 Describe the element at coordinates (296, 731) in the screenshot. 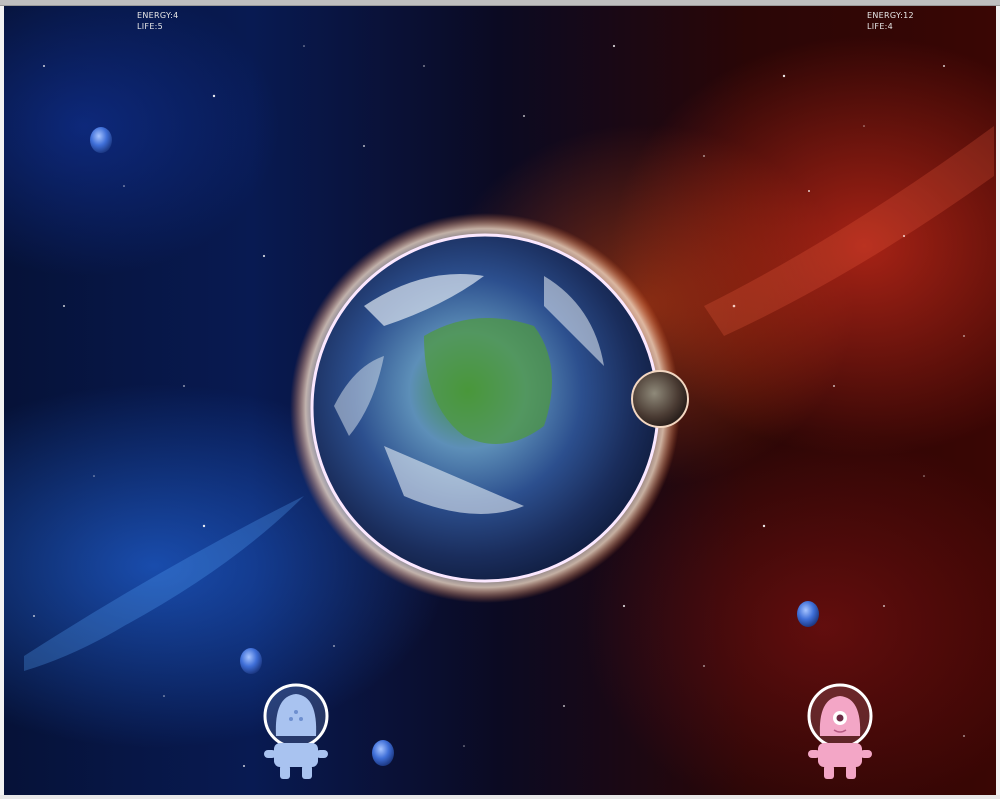

I see `player1-blue-alien` at that location.